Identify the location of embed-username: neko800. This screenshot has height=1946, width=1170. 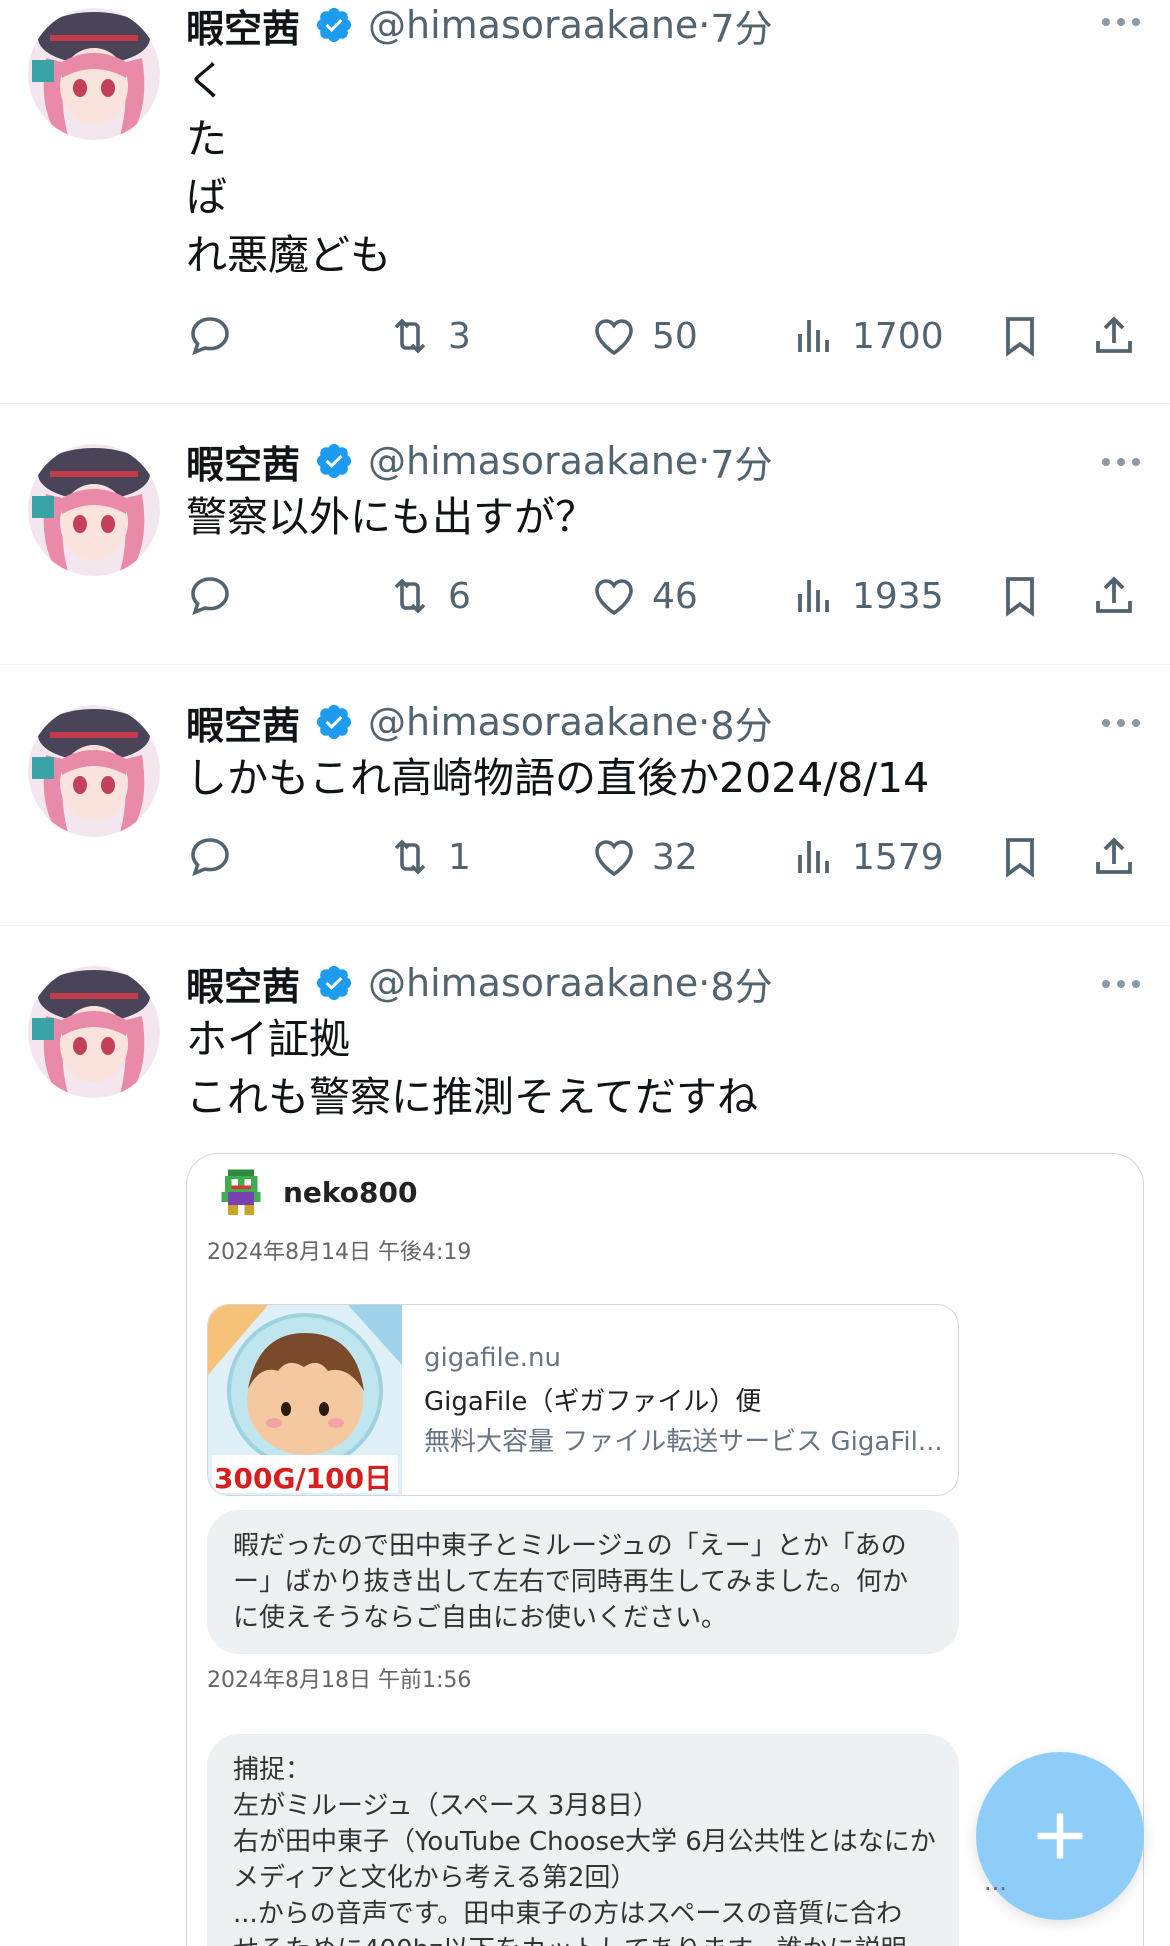
(350, 1192).